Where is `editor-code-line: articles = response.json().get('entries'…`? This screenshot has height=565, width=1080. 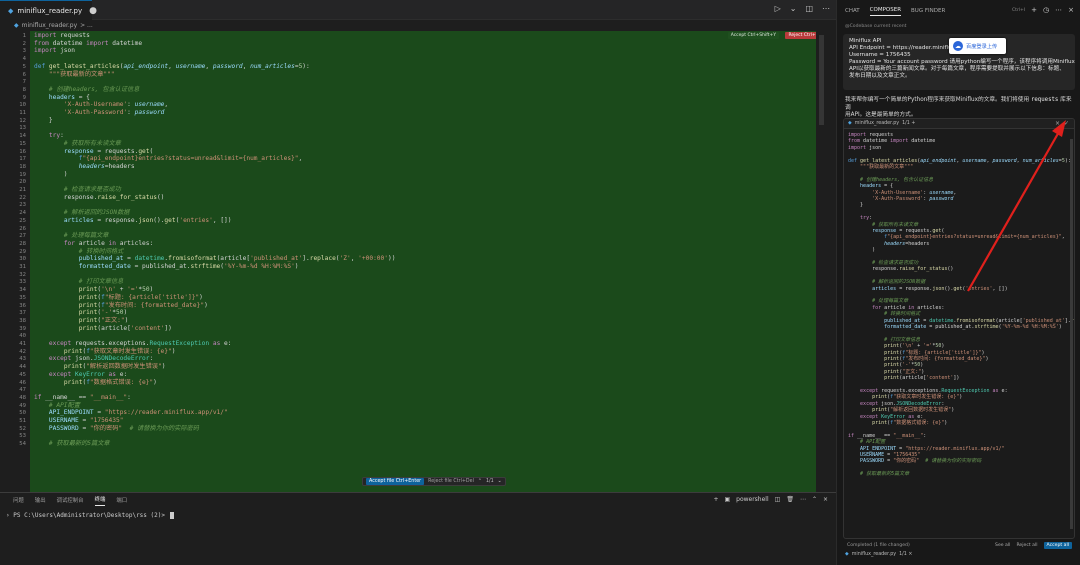
editor-code-line: articles = response.json().get('entries'… is located at coordinates (133, 221).